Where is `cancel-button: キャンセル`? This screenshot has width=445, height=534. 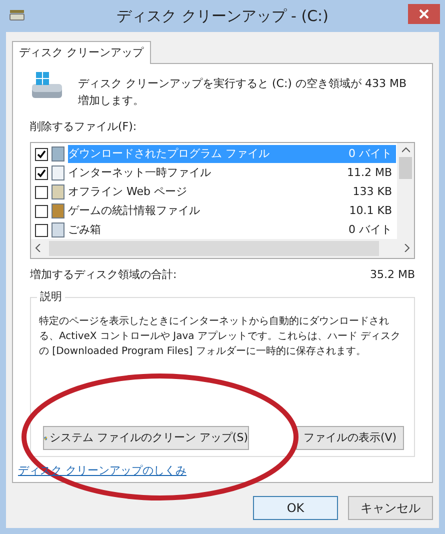 cancel-button: キャンセル is located at coordinates (390, 508).